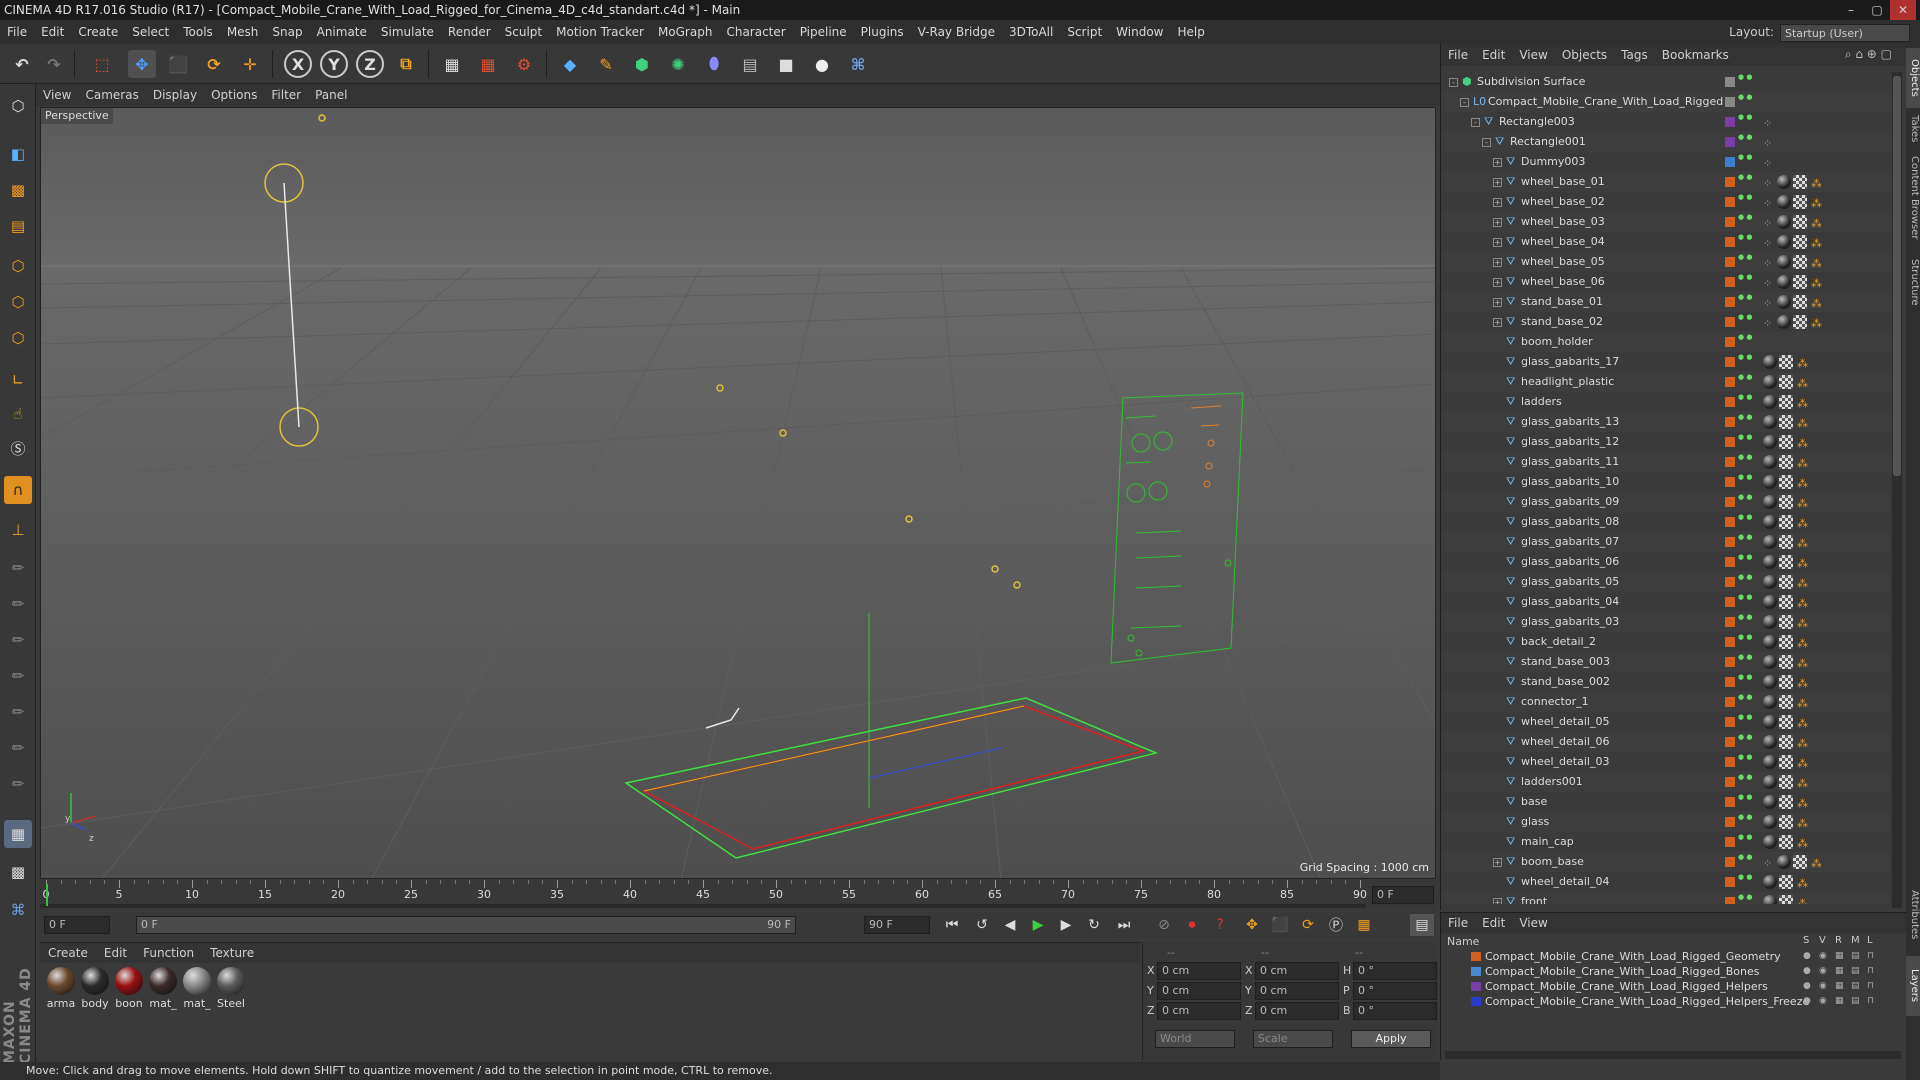  I want to click on key-pla-icon: ▦, so click(1364, 925).